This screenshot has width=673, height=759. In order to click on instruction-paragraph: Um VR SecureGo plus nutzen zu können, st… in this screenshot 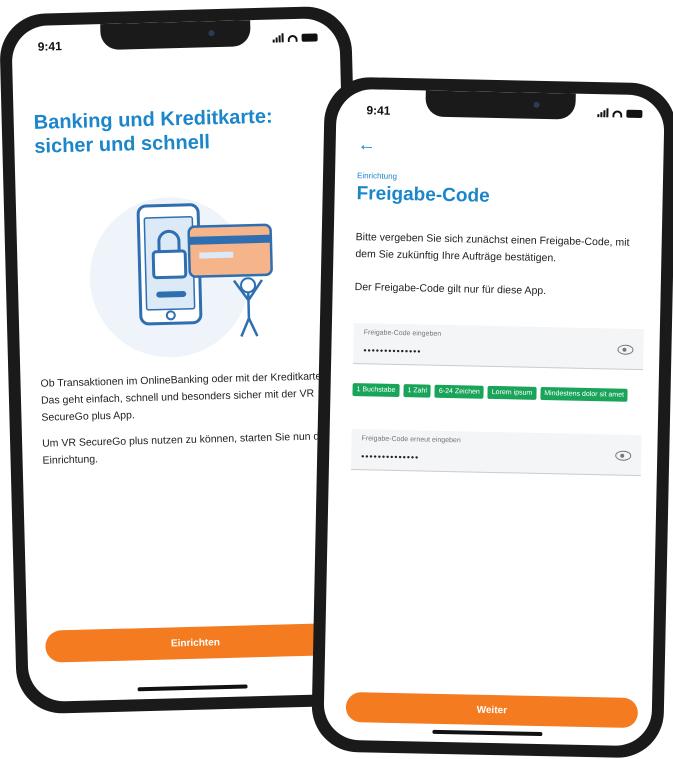, I will do `click(184, 448)`.